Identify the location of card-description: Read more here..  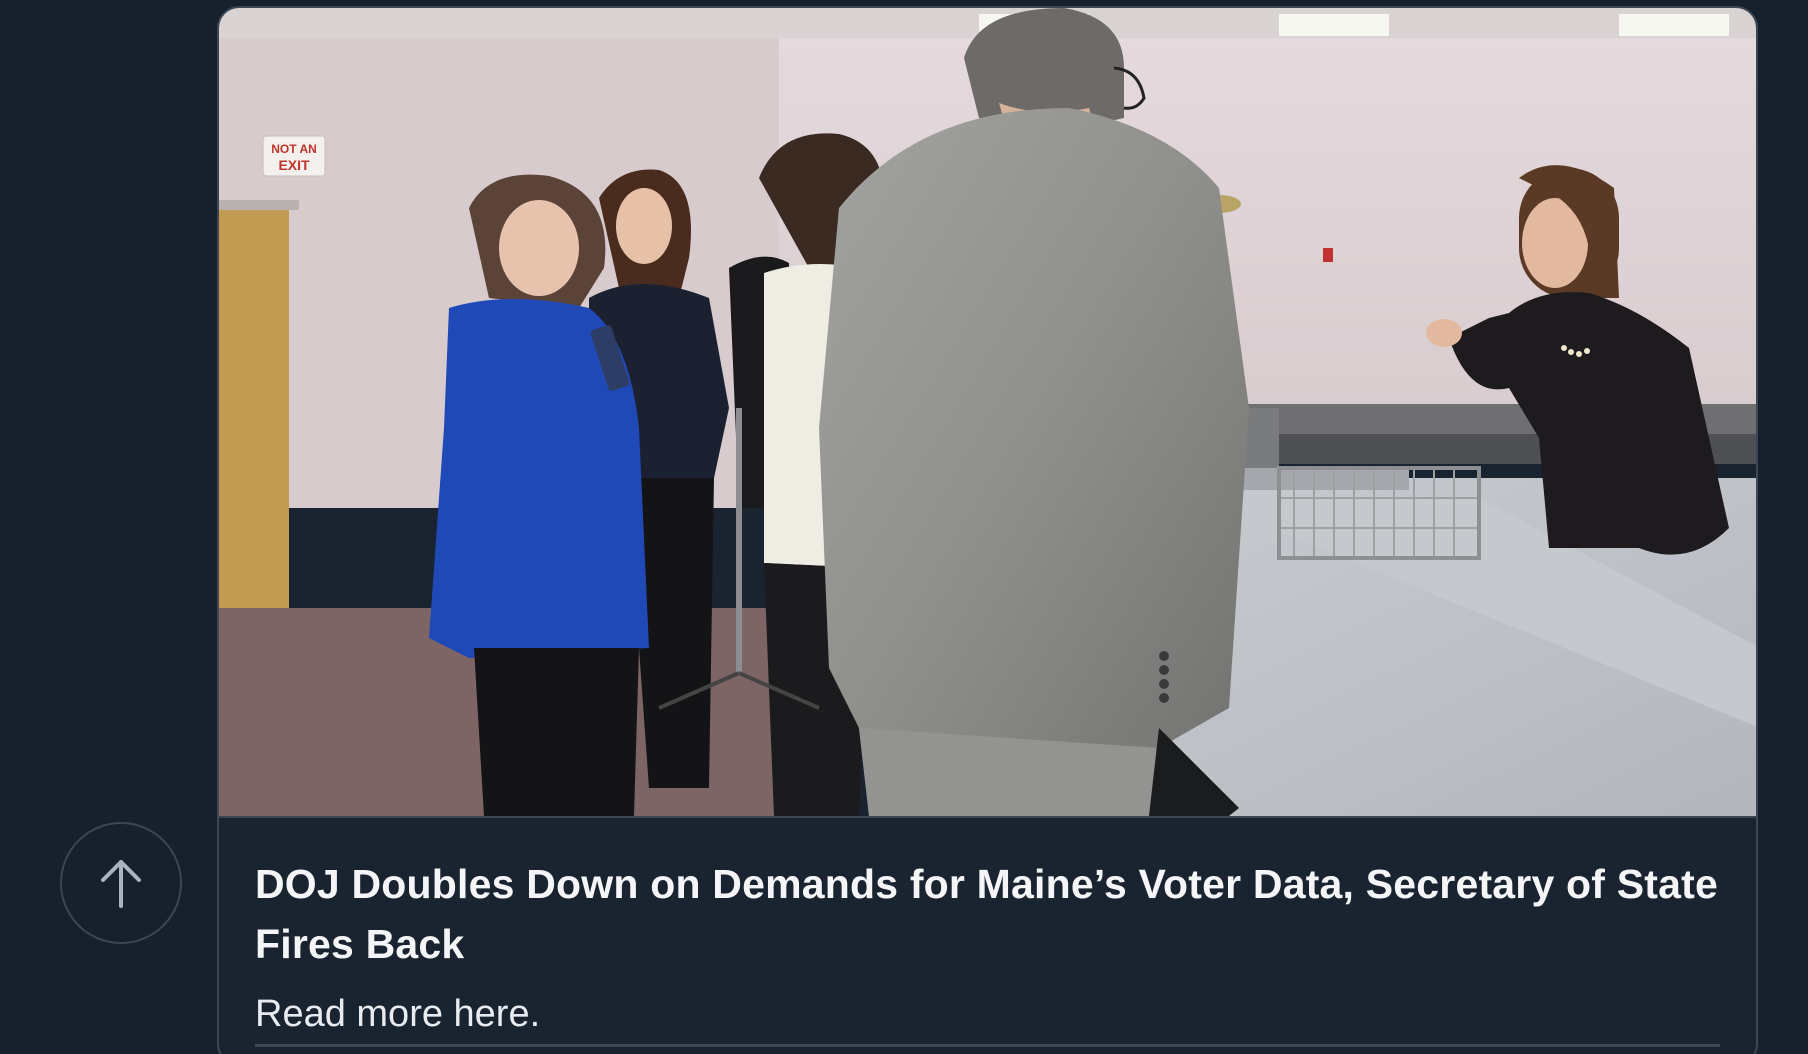
(987, 1014).